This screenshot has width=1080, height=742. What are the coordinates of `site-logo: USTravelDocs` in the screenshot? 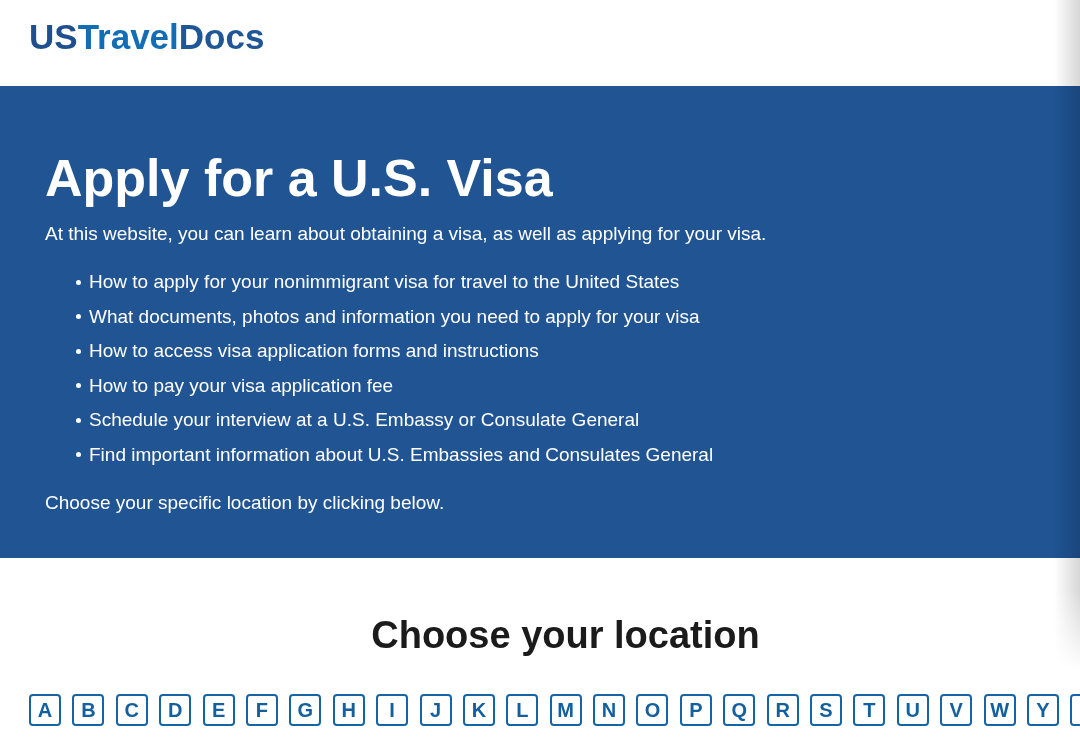 It's located at (147, 36).